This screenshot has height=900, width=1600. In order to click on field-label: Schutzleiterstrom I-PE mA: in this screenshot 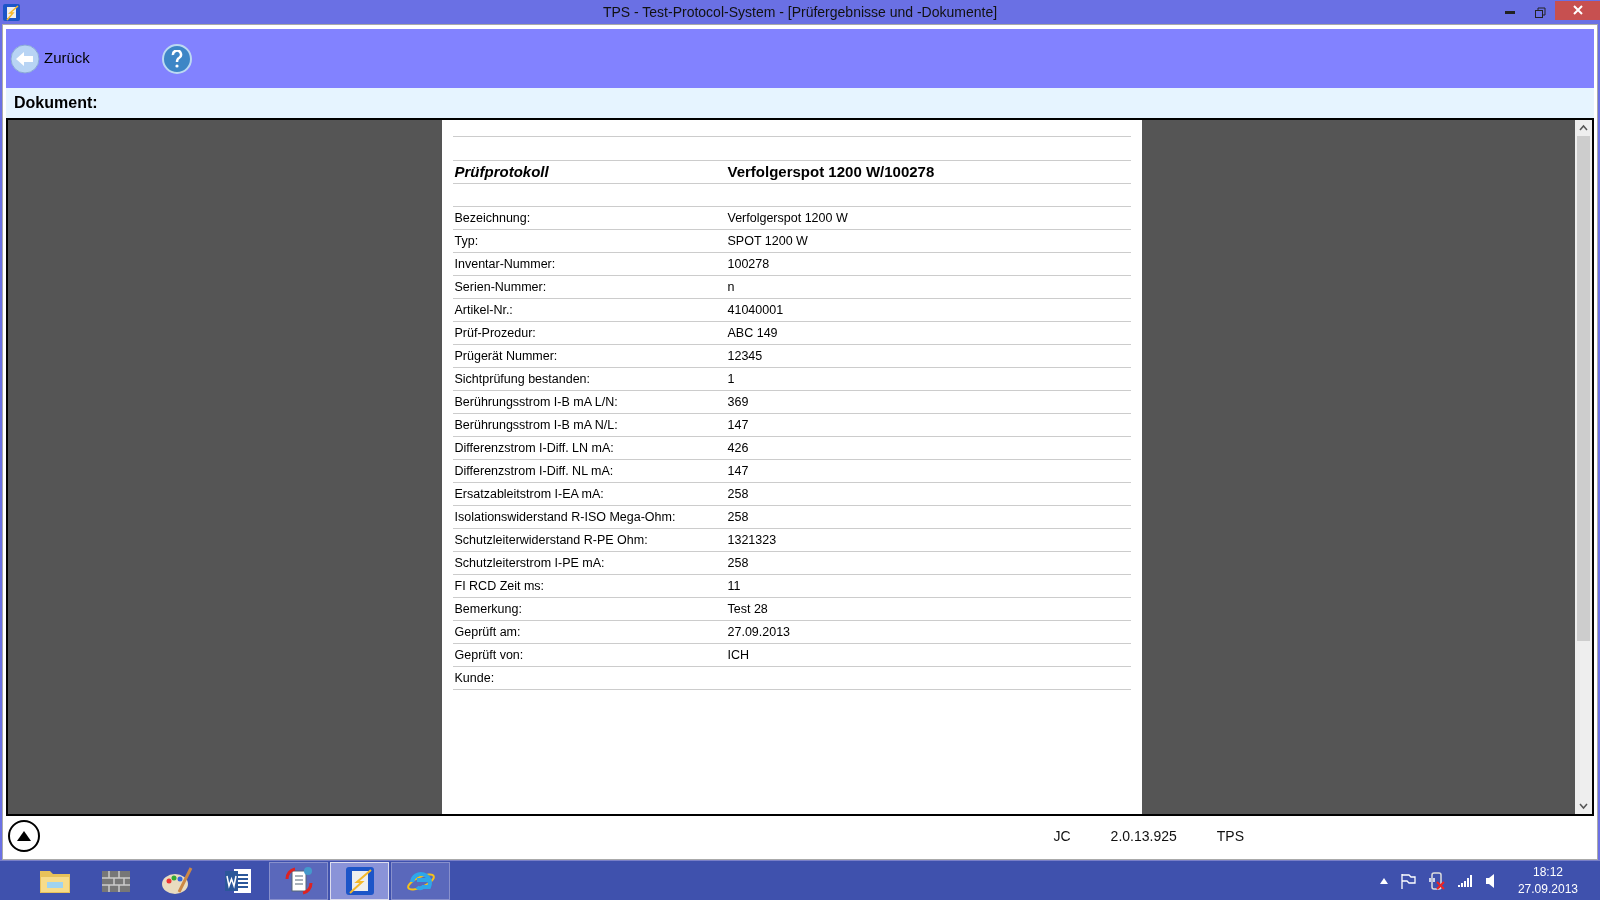, I will do `click(529, 563)`.